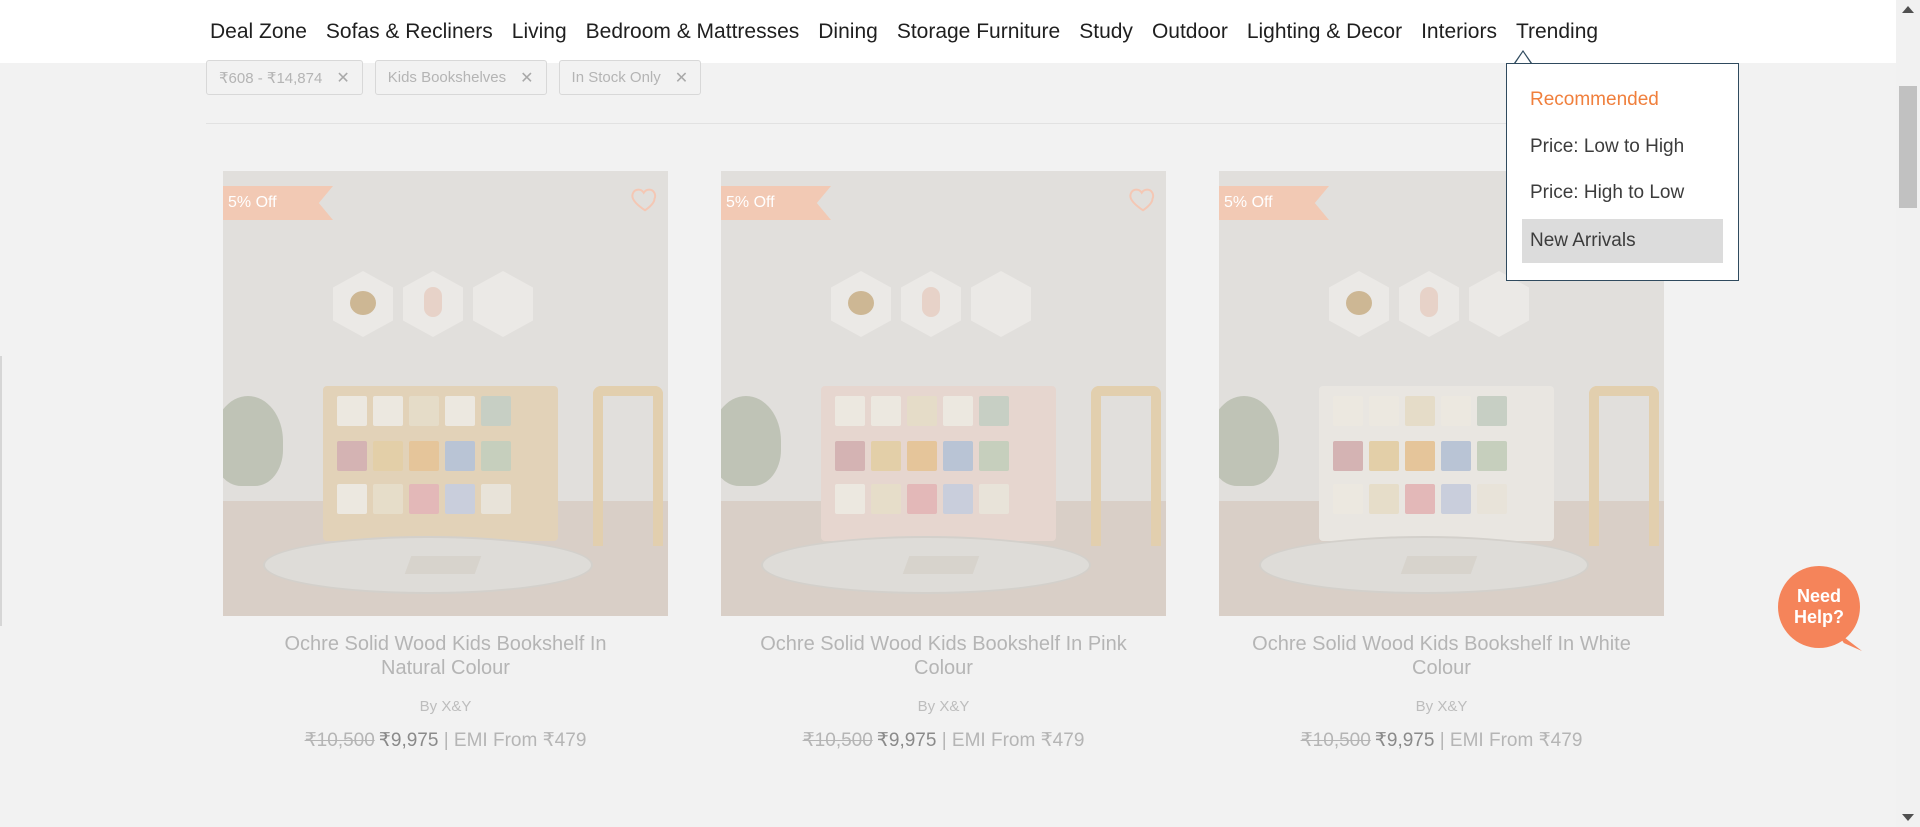  I want to click on nav-item-deal-zone: Deal Zone, so click(258, 32).